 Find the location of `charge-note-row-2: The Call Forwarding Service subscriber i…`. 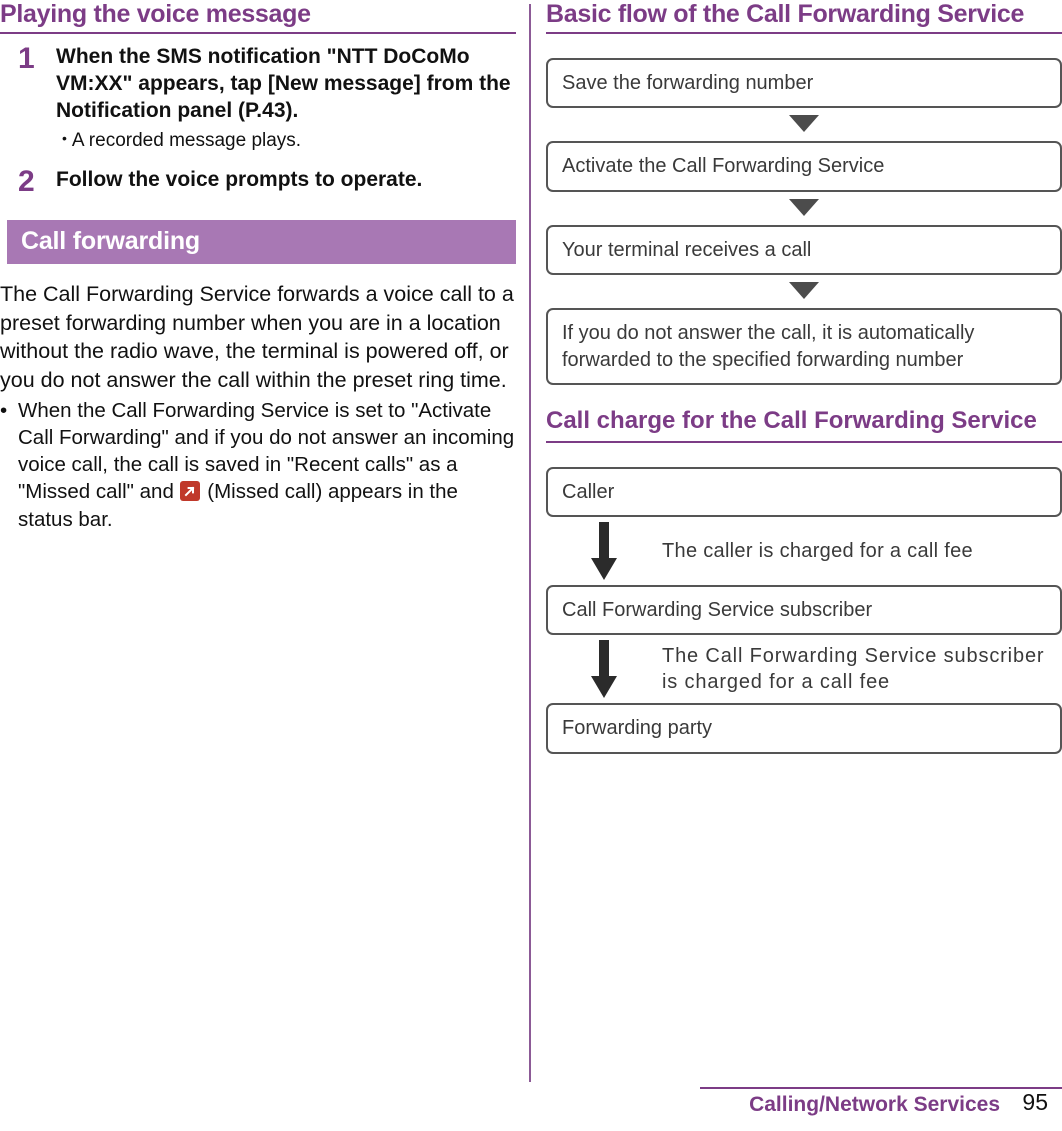

charge-note-row-2: The Call Forwarding Service subscriber i… is located at coordinates (804, 669).